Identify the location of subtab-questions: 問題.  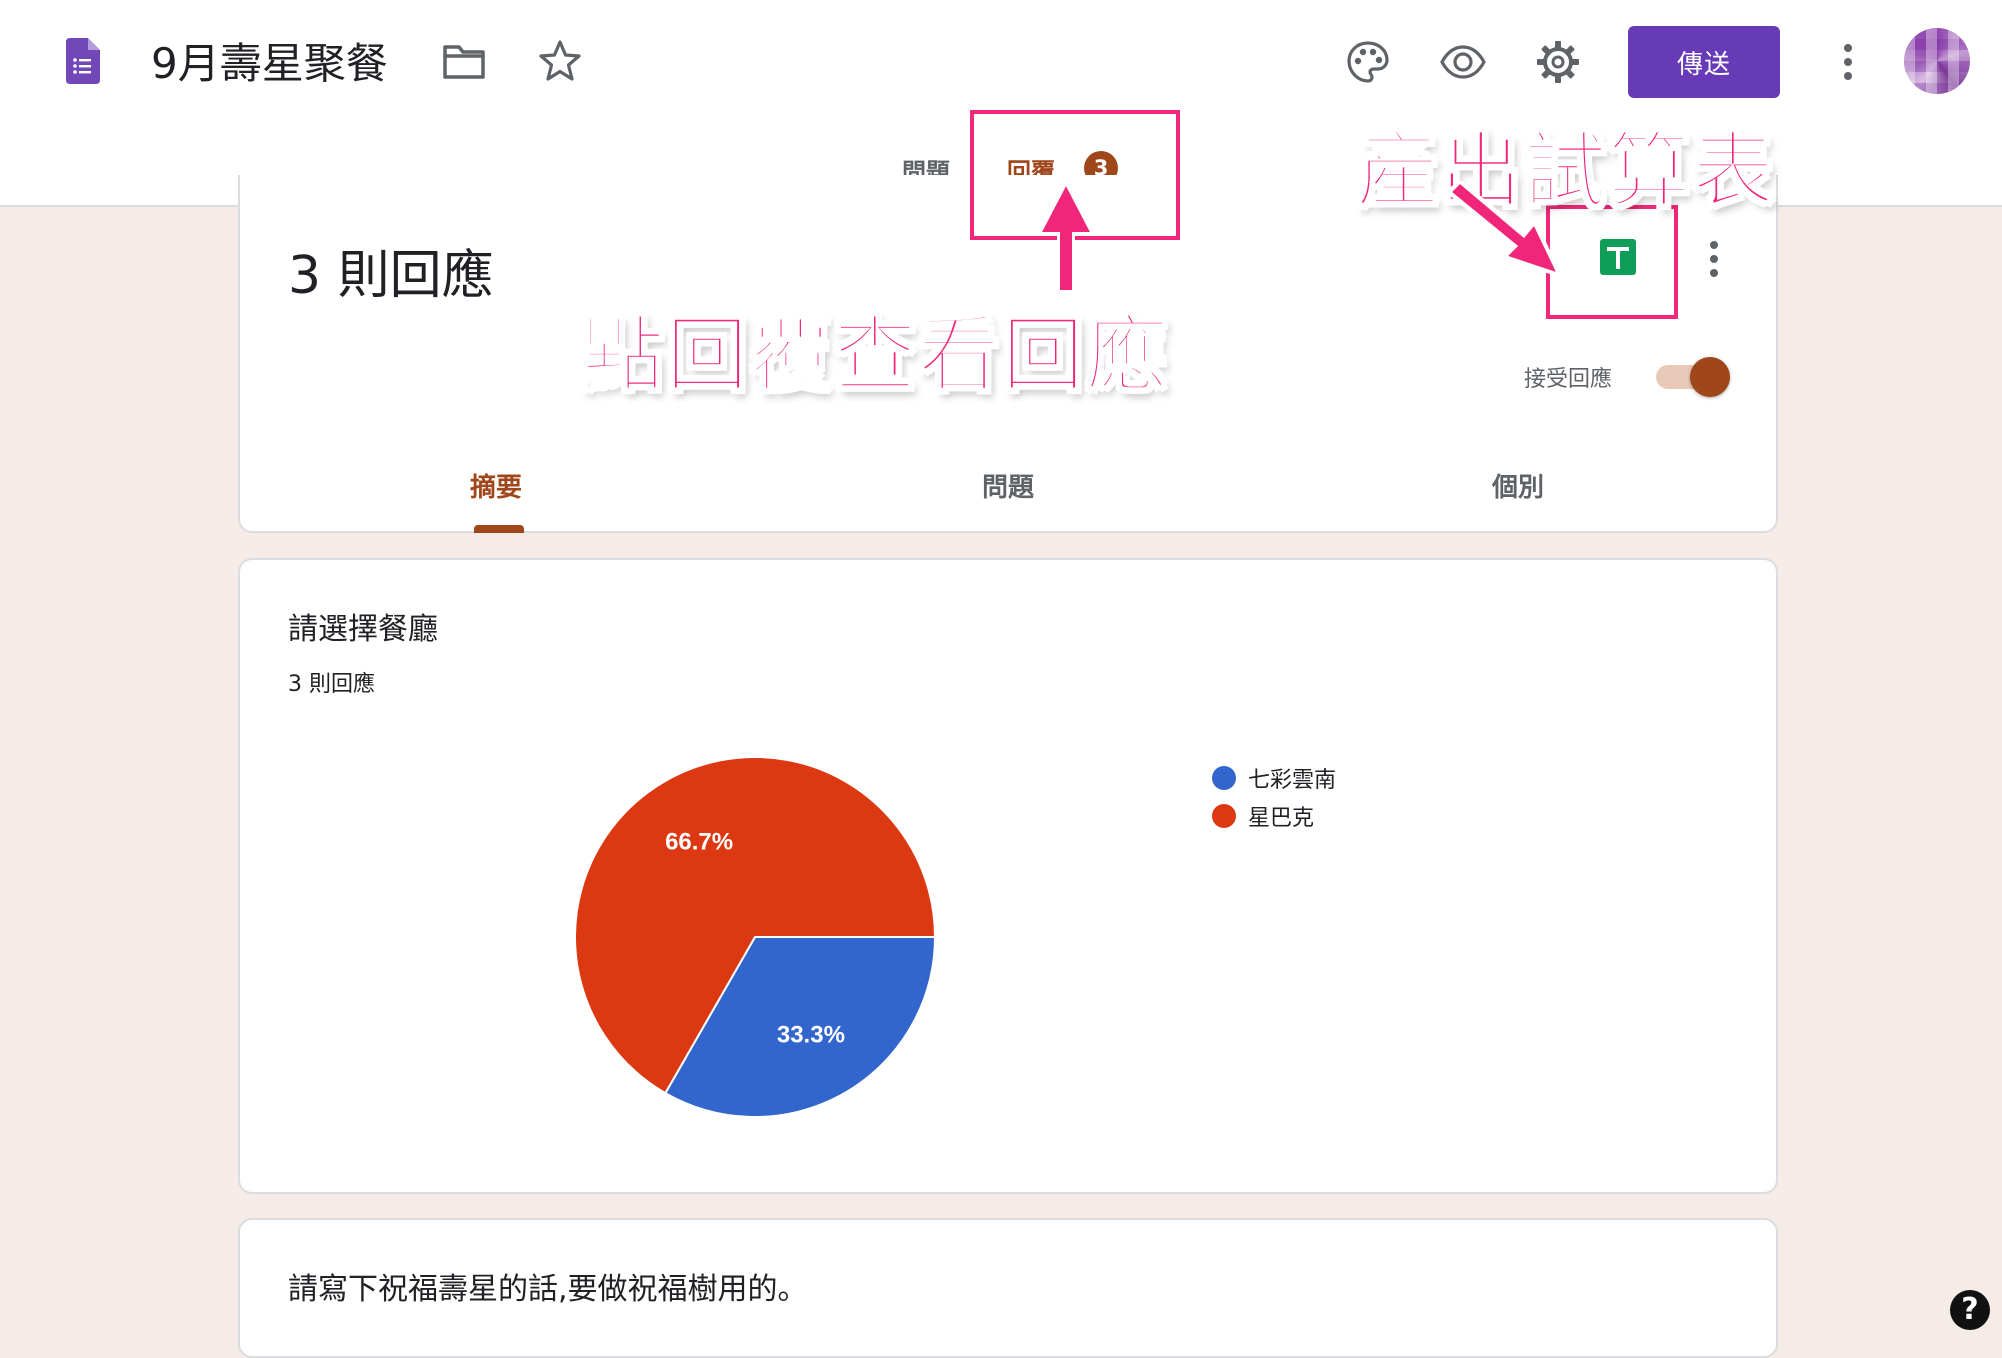
(1008, 485).